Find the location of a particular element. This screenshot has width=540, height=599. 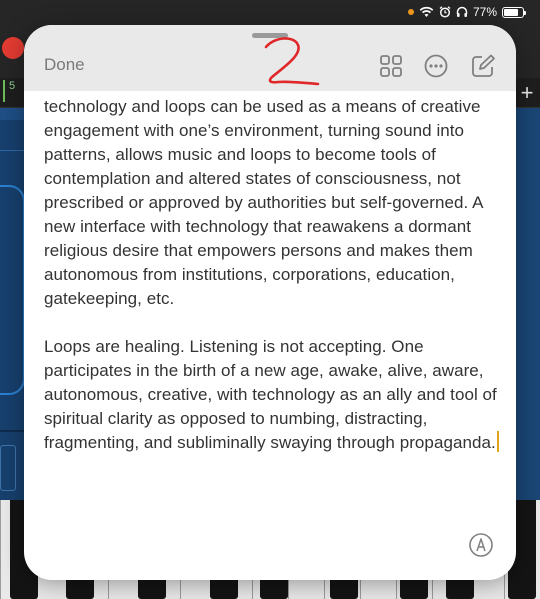

note-header: Done is located at coordinates (270, 58).